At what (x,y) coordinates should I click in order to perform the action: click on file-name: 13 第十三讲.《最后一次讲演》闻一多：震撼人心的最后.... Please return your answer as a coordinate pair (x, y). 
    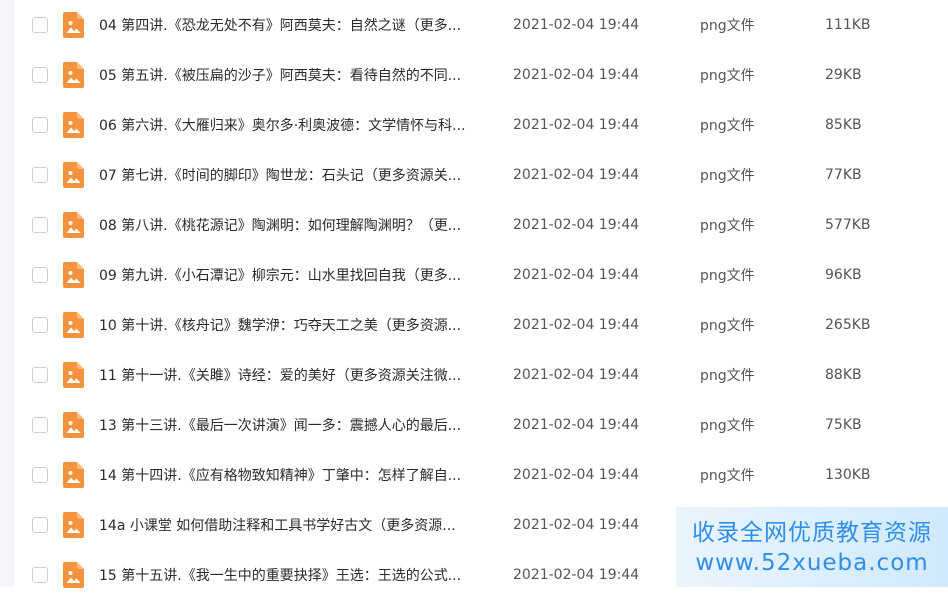
    Looking at the image, I should click on (280, 425).